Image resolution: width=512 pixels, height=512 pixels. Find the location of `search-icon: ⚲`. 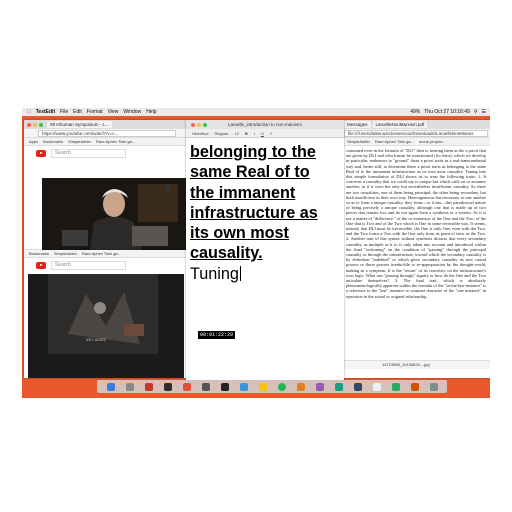

search-icon: ⚲ is located at coordinates (476, 112).